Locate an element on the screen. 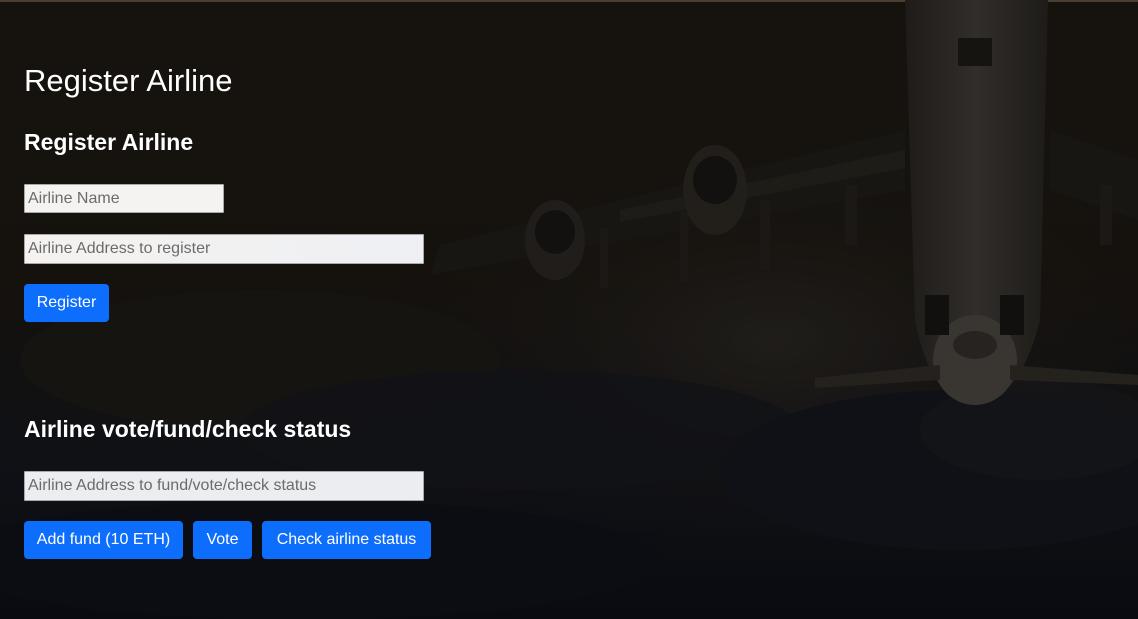 The width and height of the screenshot is (1138, 619). add-fund-button: Add fund (10 ETH) is located at coordinates (103, 540).